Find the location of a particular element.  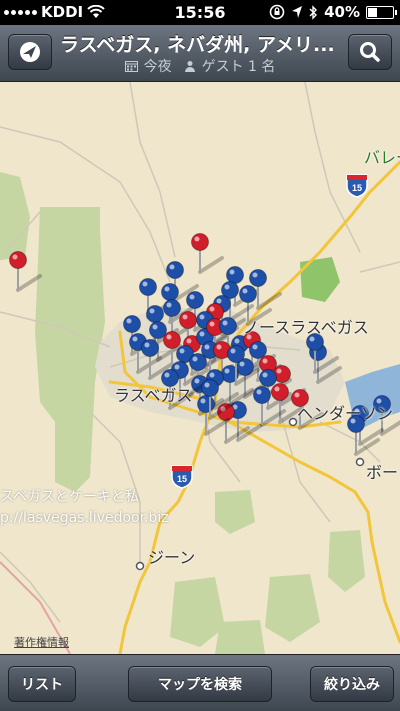

map-label-henderson: ヘンダーソン is located at coordinates (345, 412).